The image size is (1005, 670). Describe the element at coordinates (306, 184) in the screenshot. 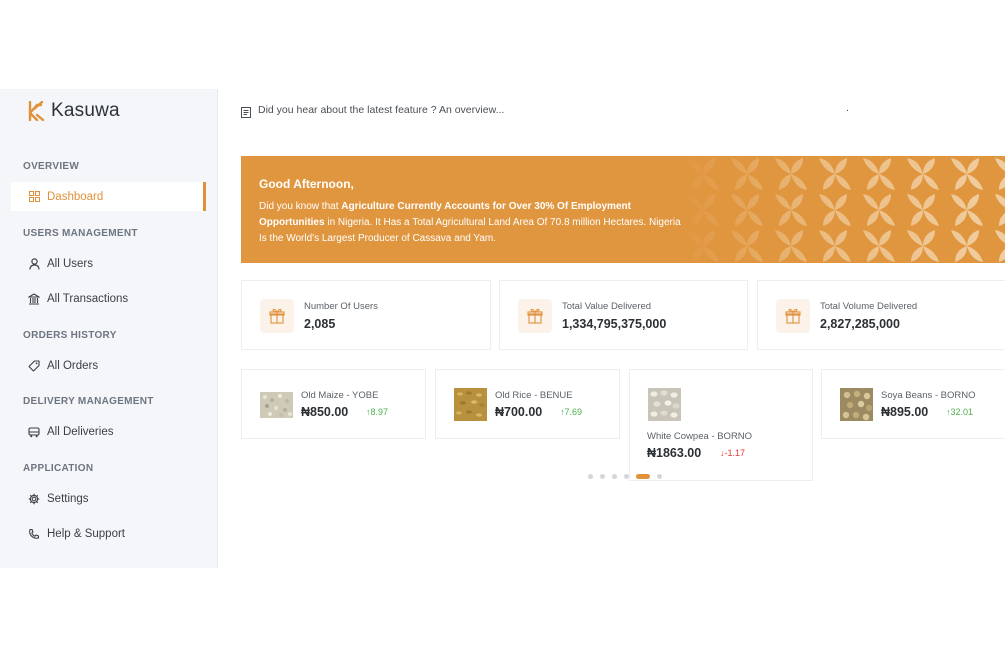

I see `greeting-text: Good Afternoon,` at that location.